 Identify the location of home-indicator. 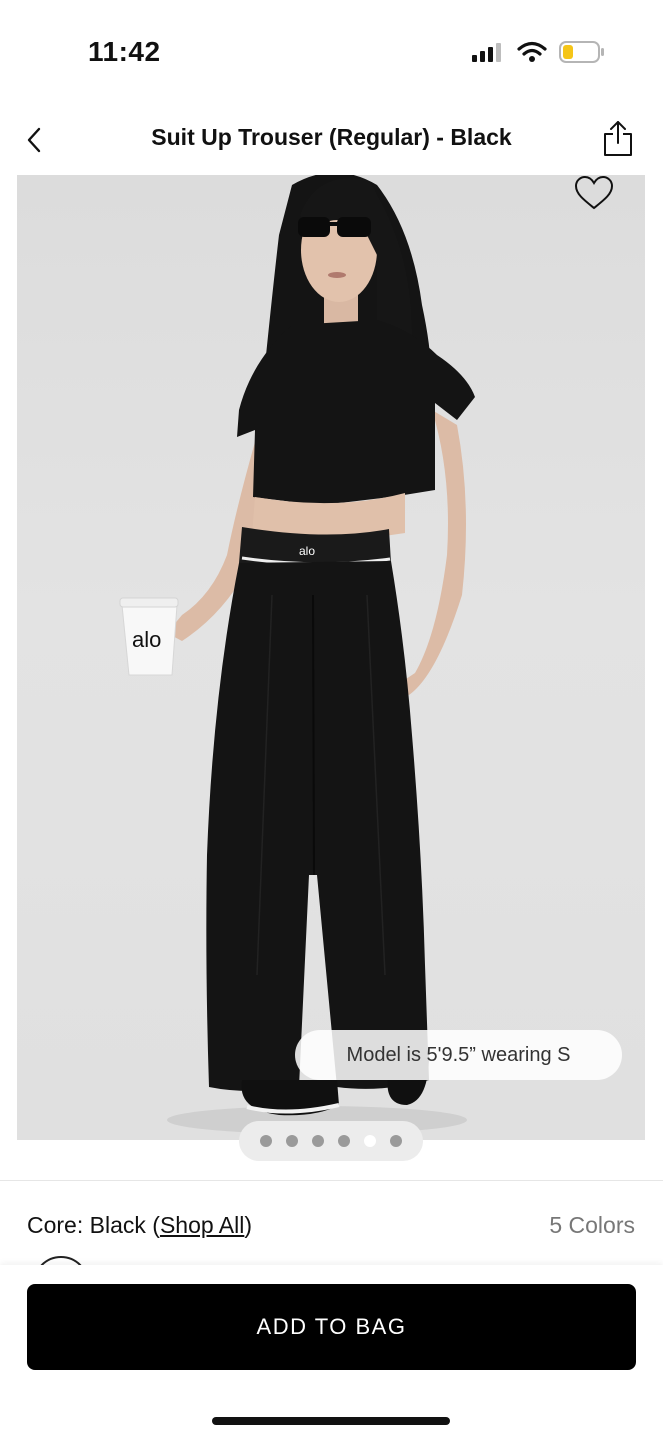
(331, 1421).